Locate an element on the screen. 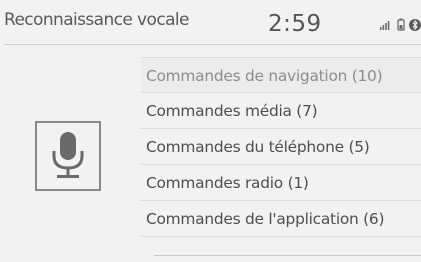 Image resolution: width=421 pixels, height=262 pixels. battery-icon is located at coordinates (401, 24).